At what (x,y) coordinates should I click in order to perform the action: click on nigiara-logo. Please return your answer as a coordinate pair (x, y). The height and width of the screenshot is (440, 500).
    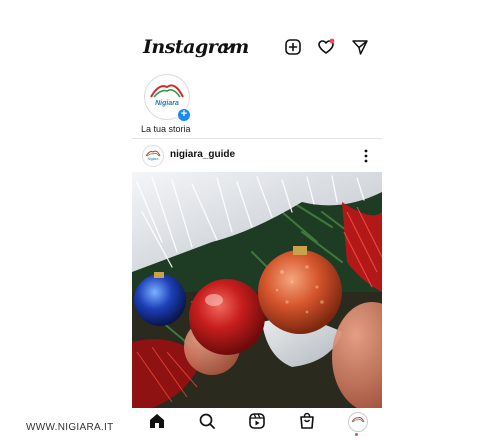
    Looking at the image, I should click on (358, 420).